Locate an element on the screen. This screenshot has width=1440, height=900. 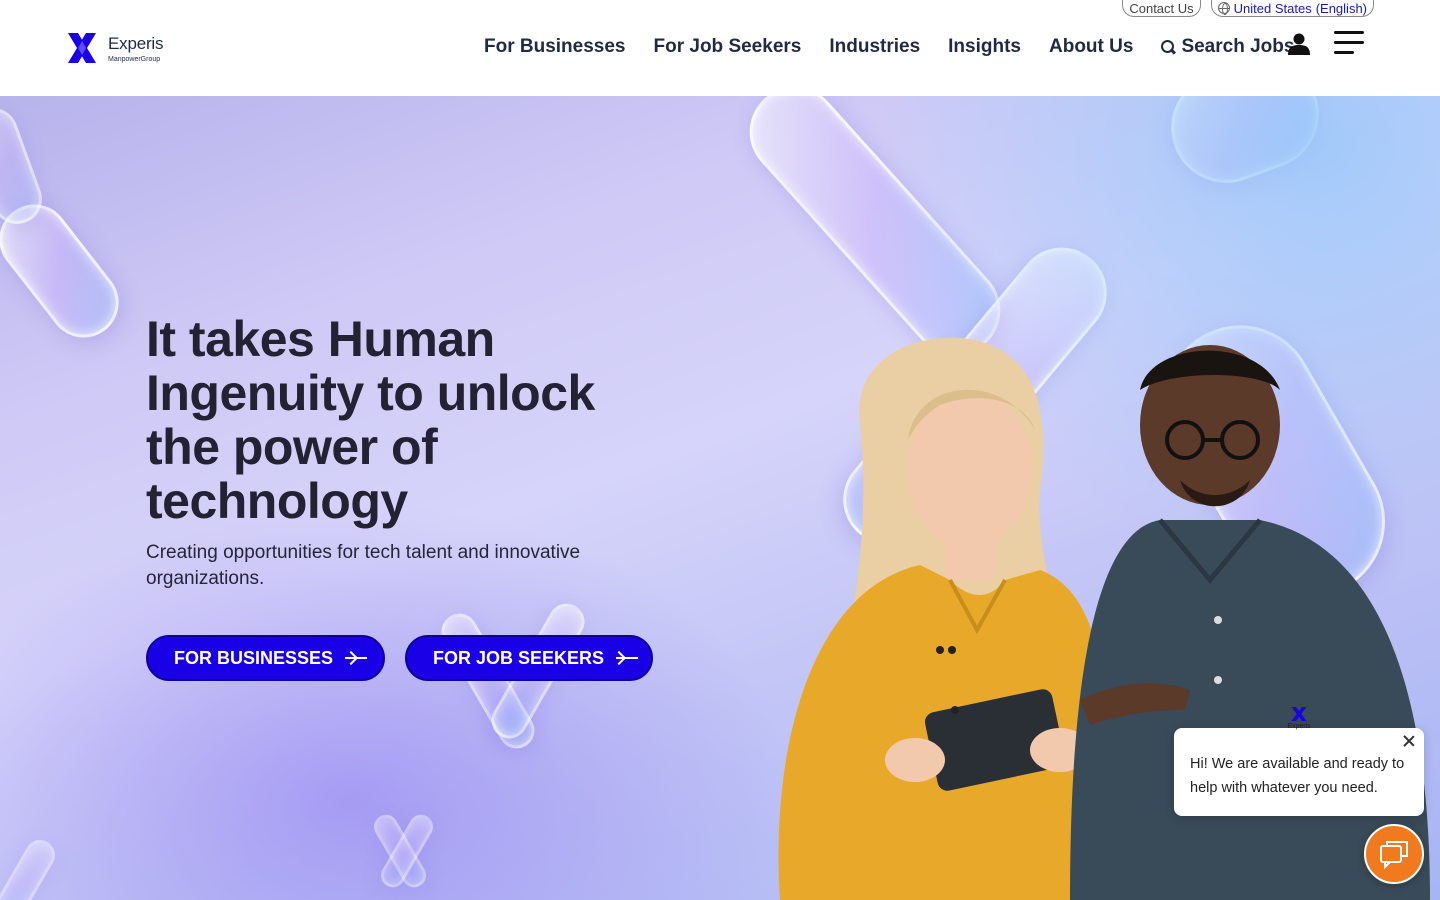
chat-agent-logo: Experis is located at coordinates (1299, 723).